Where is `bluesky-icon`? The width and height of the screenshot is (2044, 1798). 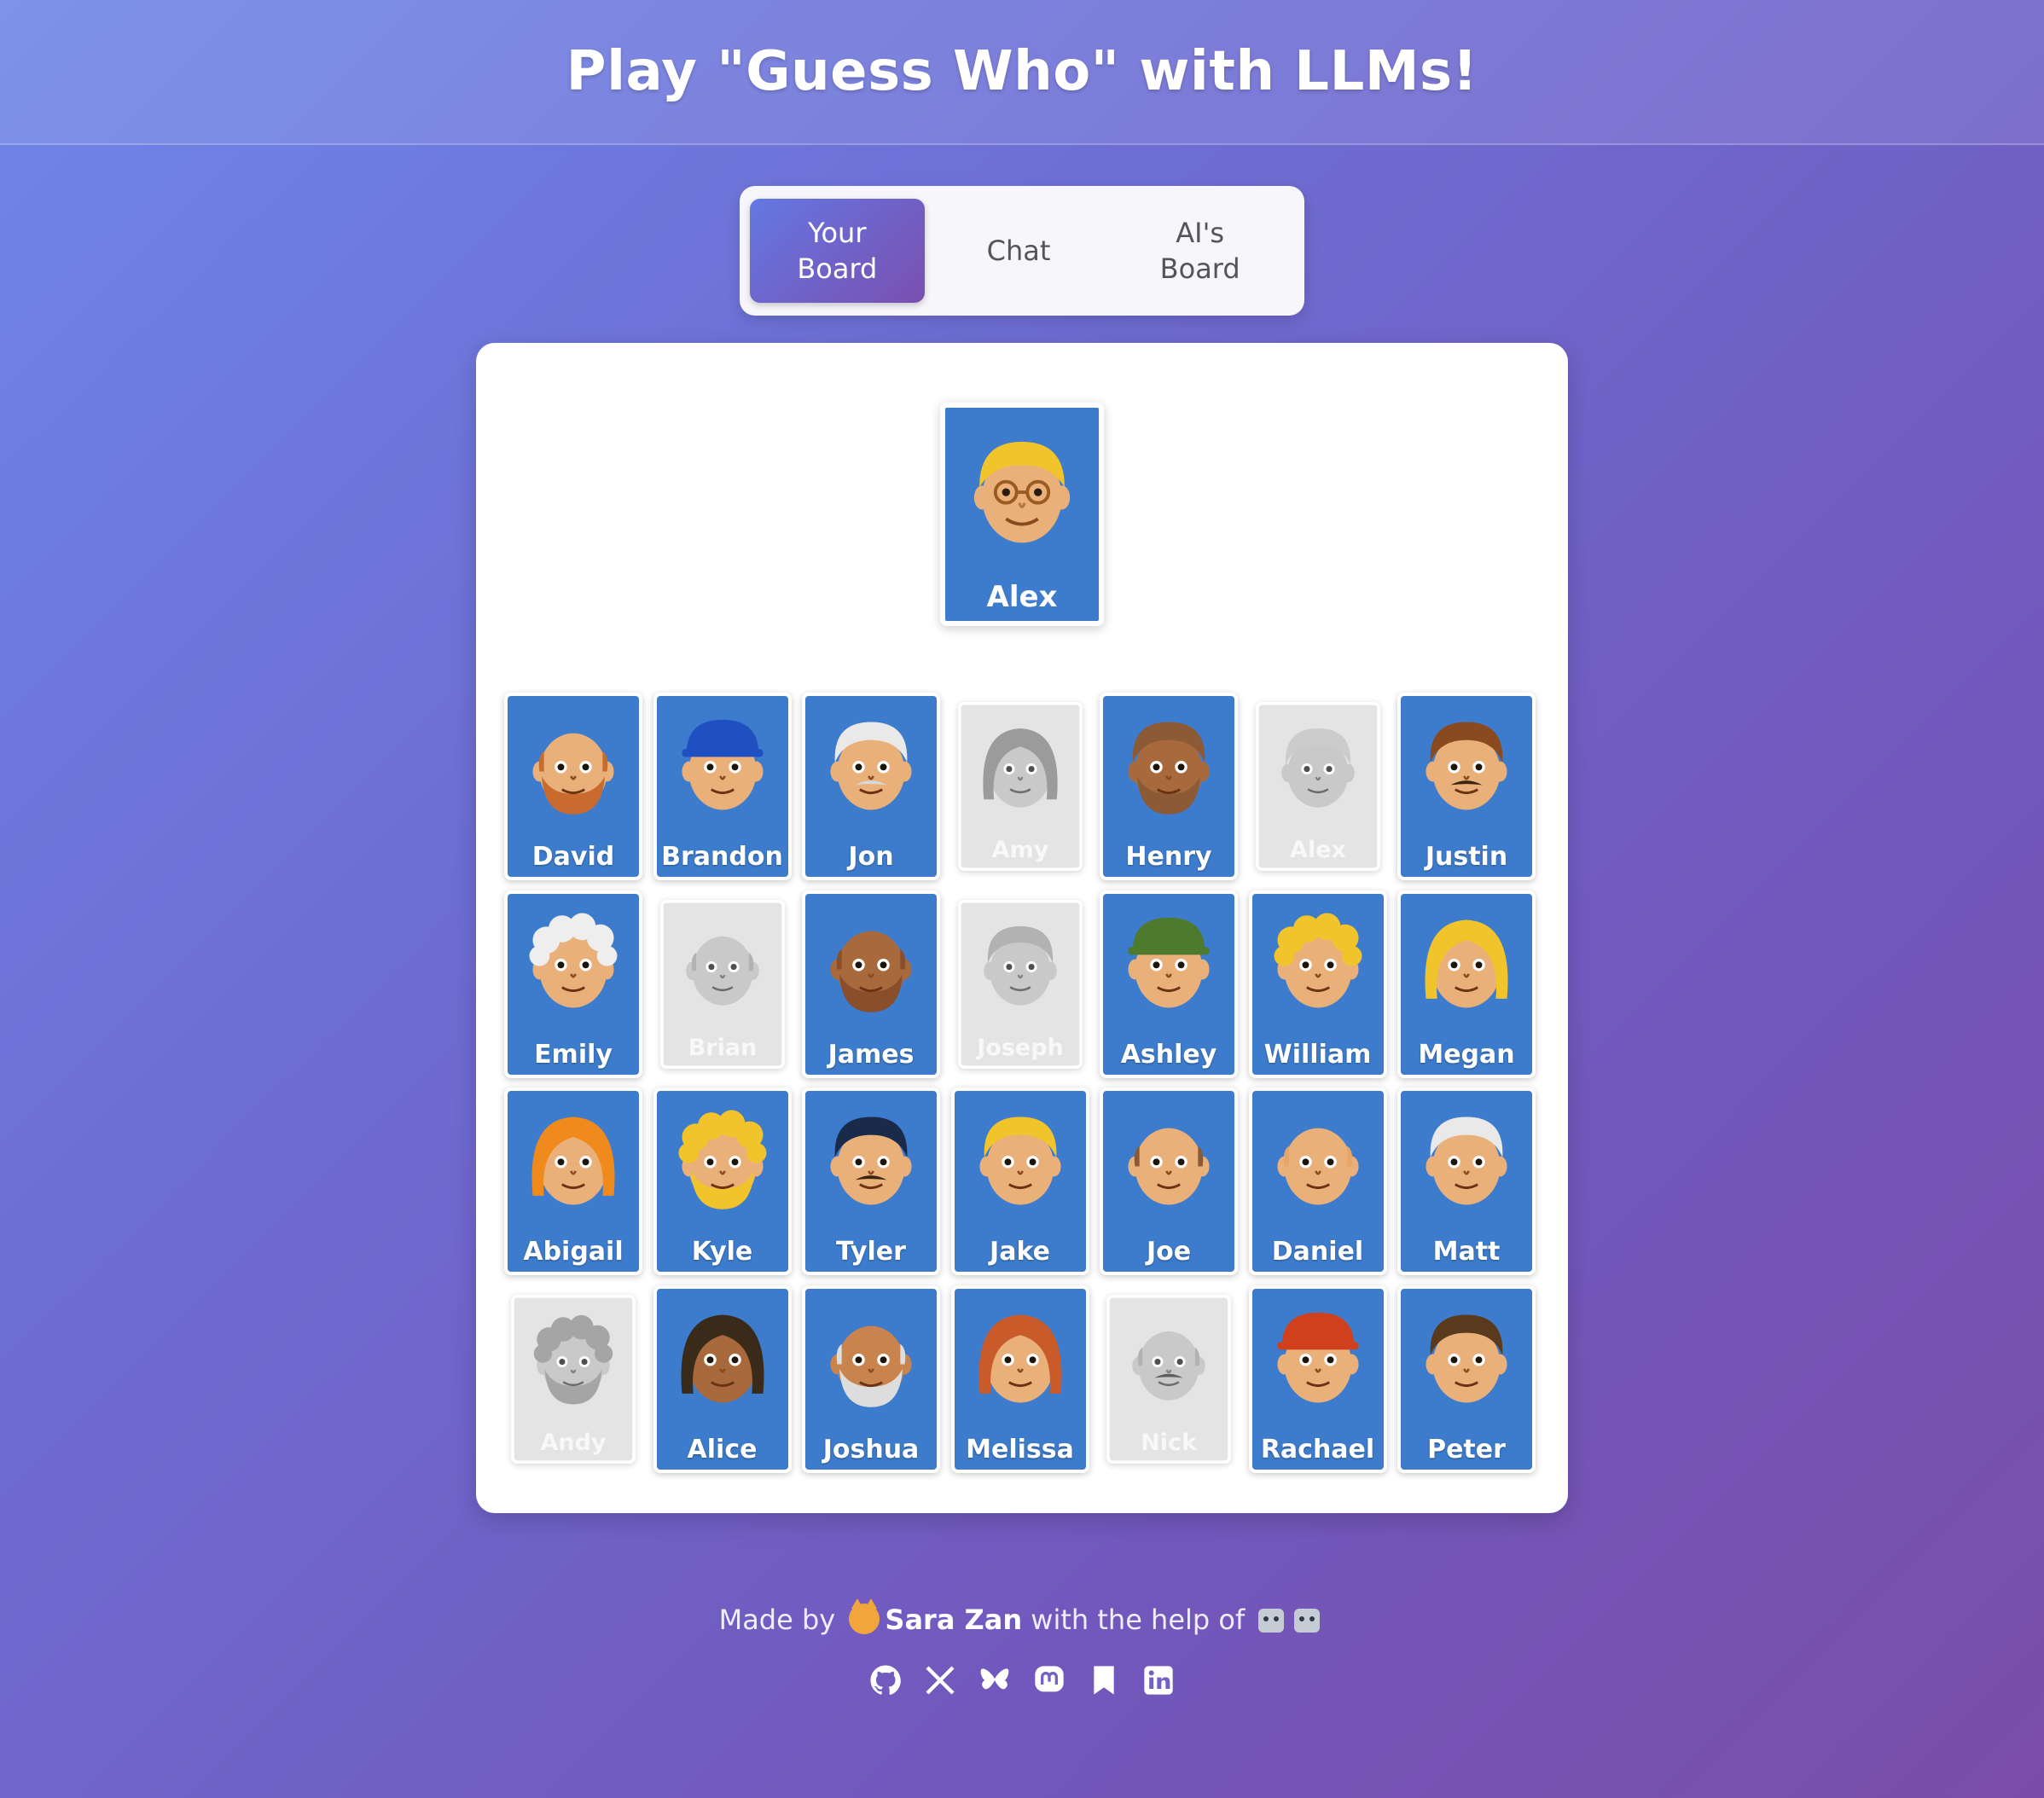
bluesky-icon is located at coordinates (995, 1680).